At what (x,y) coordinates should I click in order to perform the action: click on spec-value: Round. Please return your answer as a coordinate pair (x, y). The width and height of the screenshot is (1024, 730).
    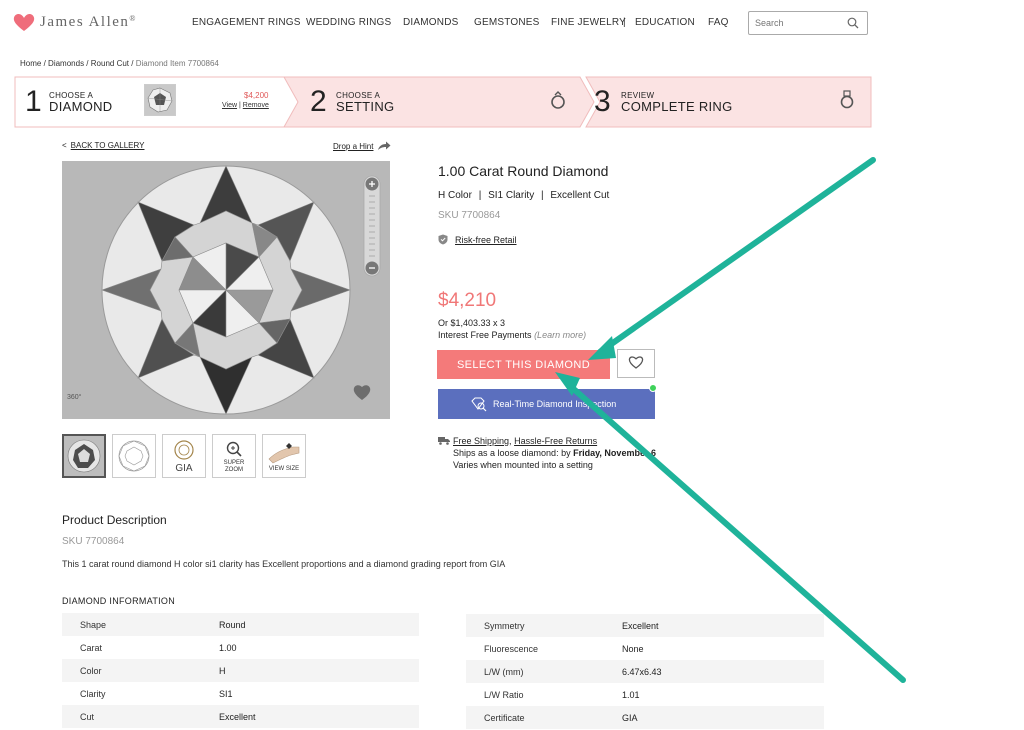
    Looking at the image, I should click on (232, 625).